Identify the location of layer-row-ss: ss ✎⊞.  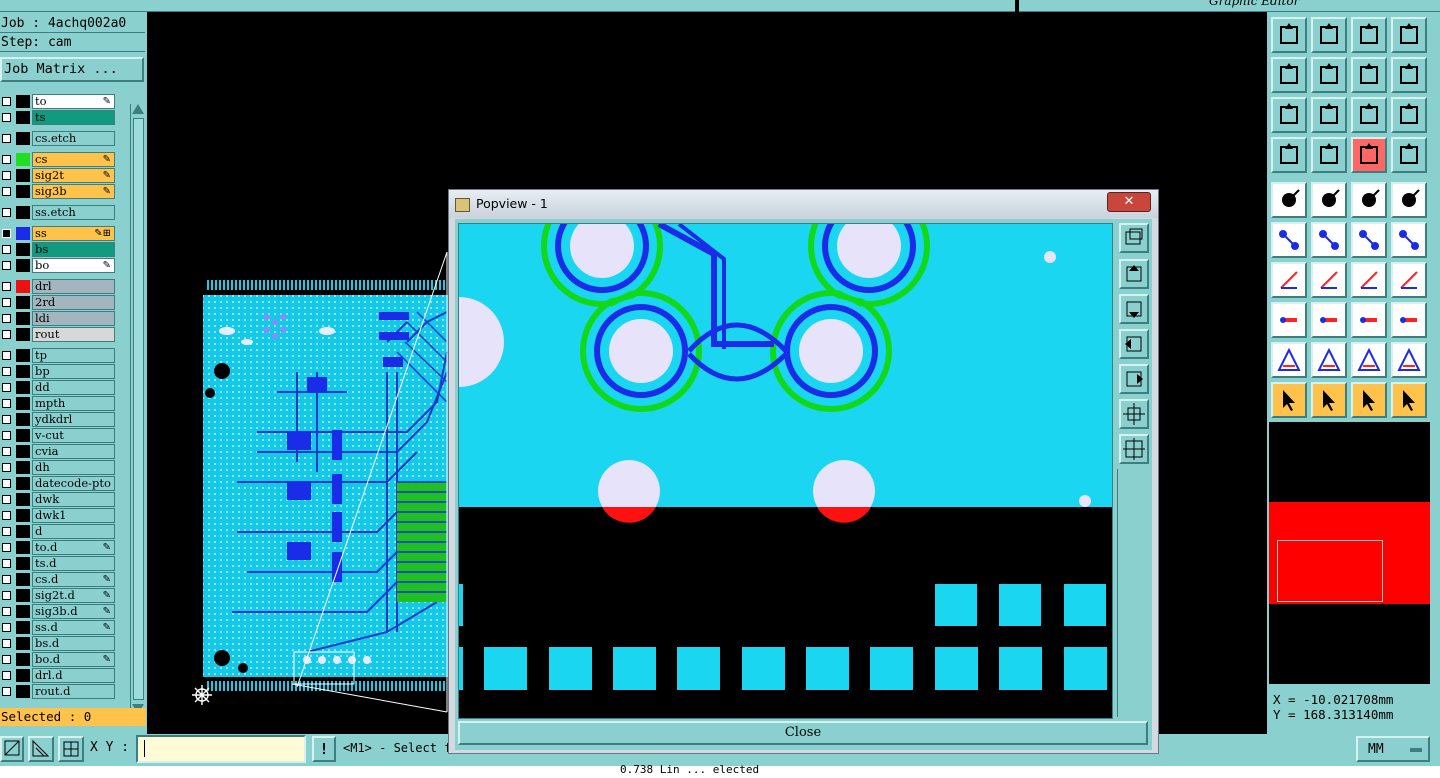
(58, 233).